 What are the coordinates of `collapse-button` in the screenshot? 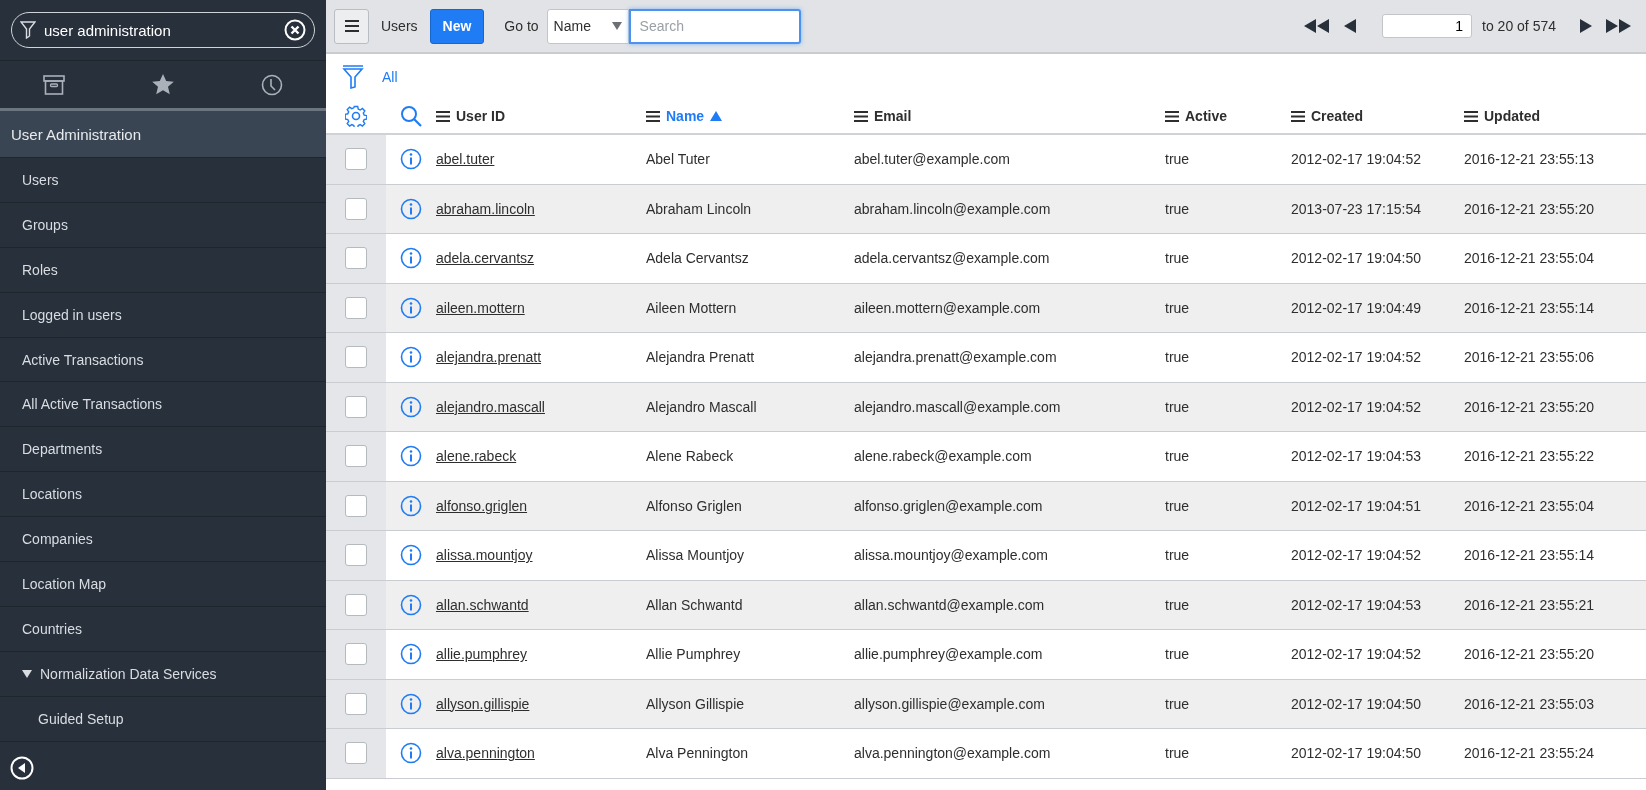 It's located at (22, 768).